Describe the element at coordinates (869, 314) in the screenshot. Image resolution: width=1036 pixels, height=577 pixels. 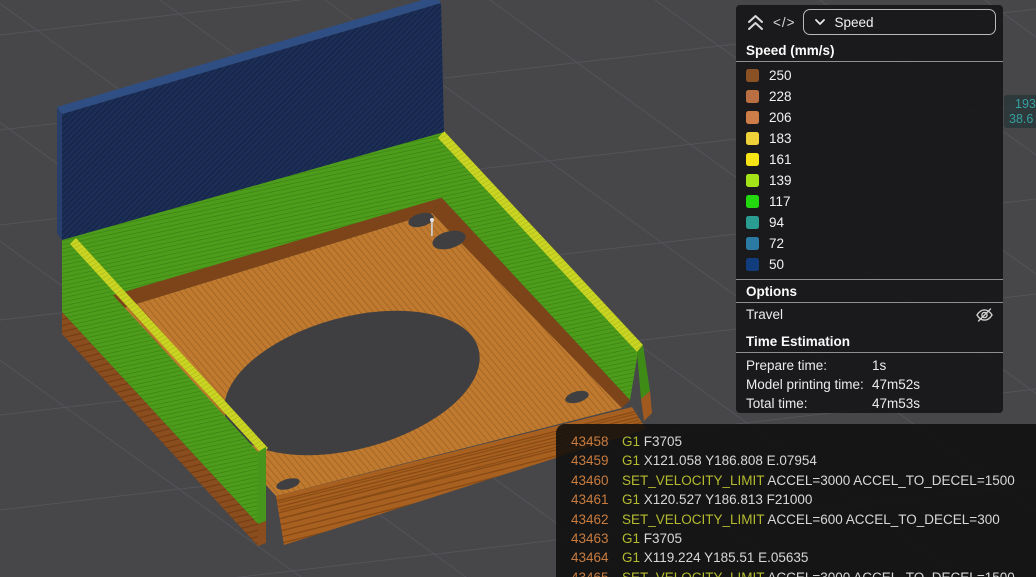
I see `travel-option-row: Travel` at that location.